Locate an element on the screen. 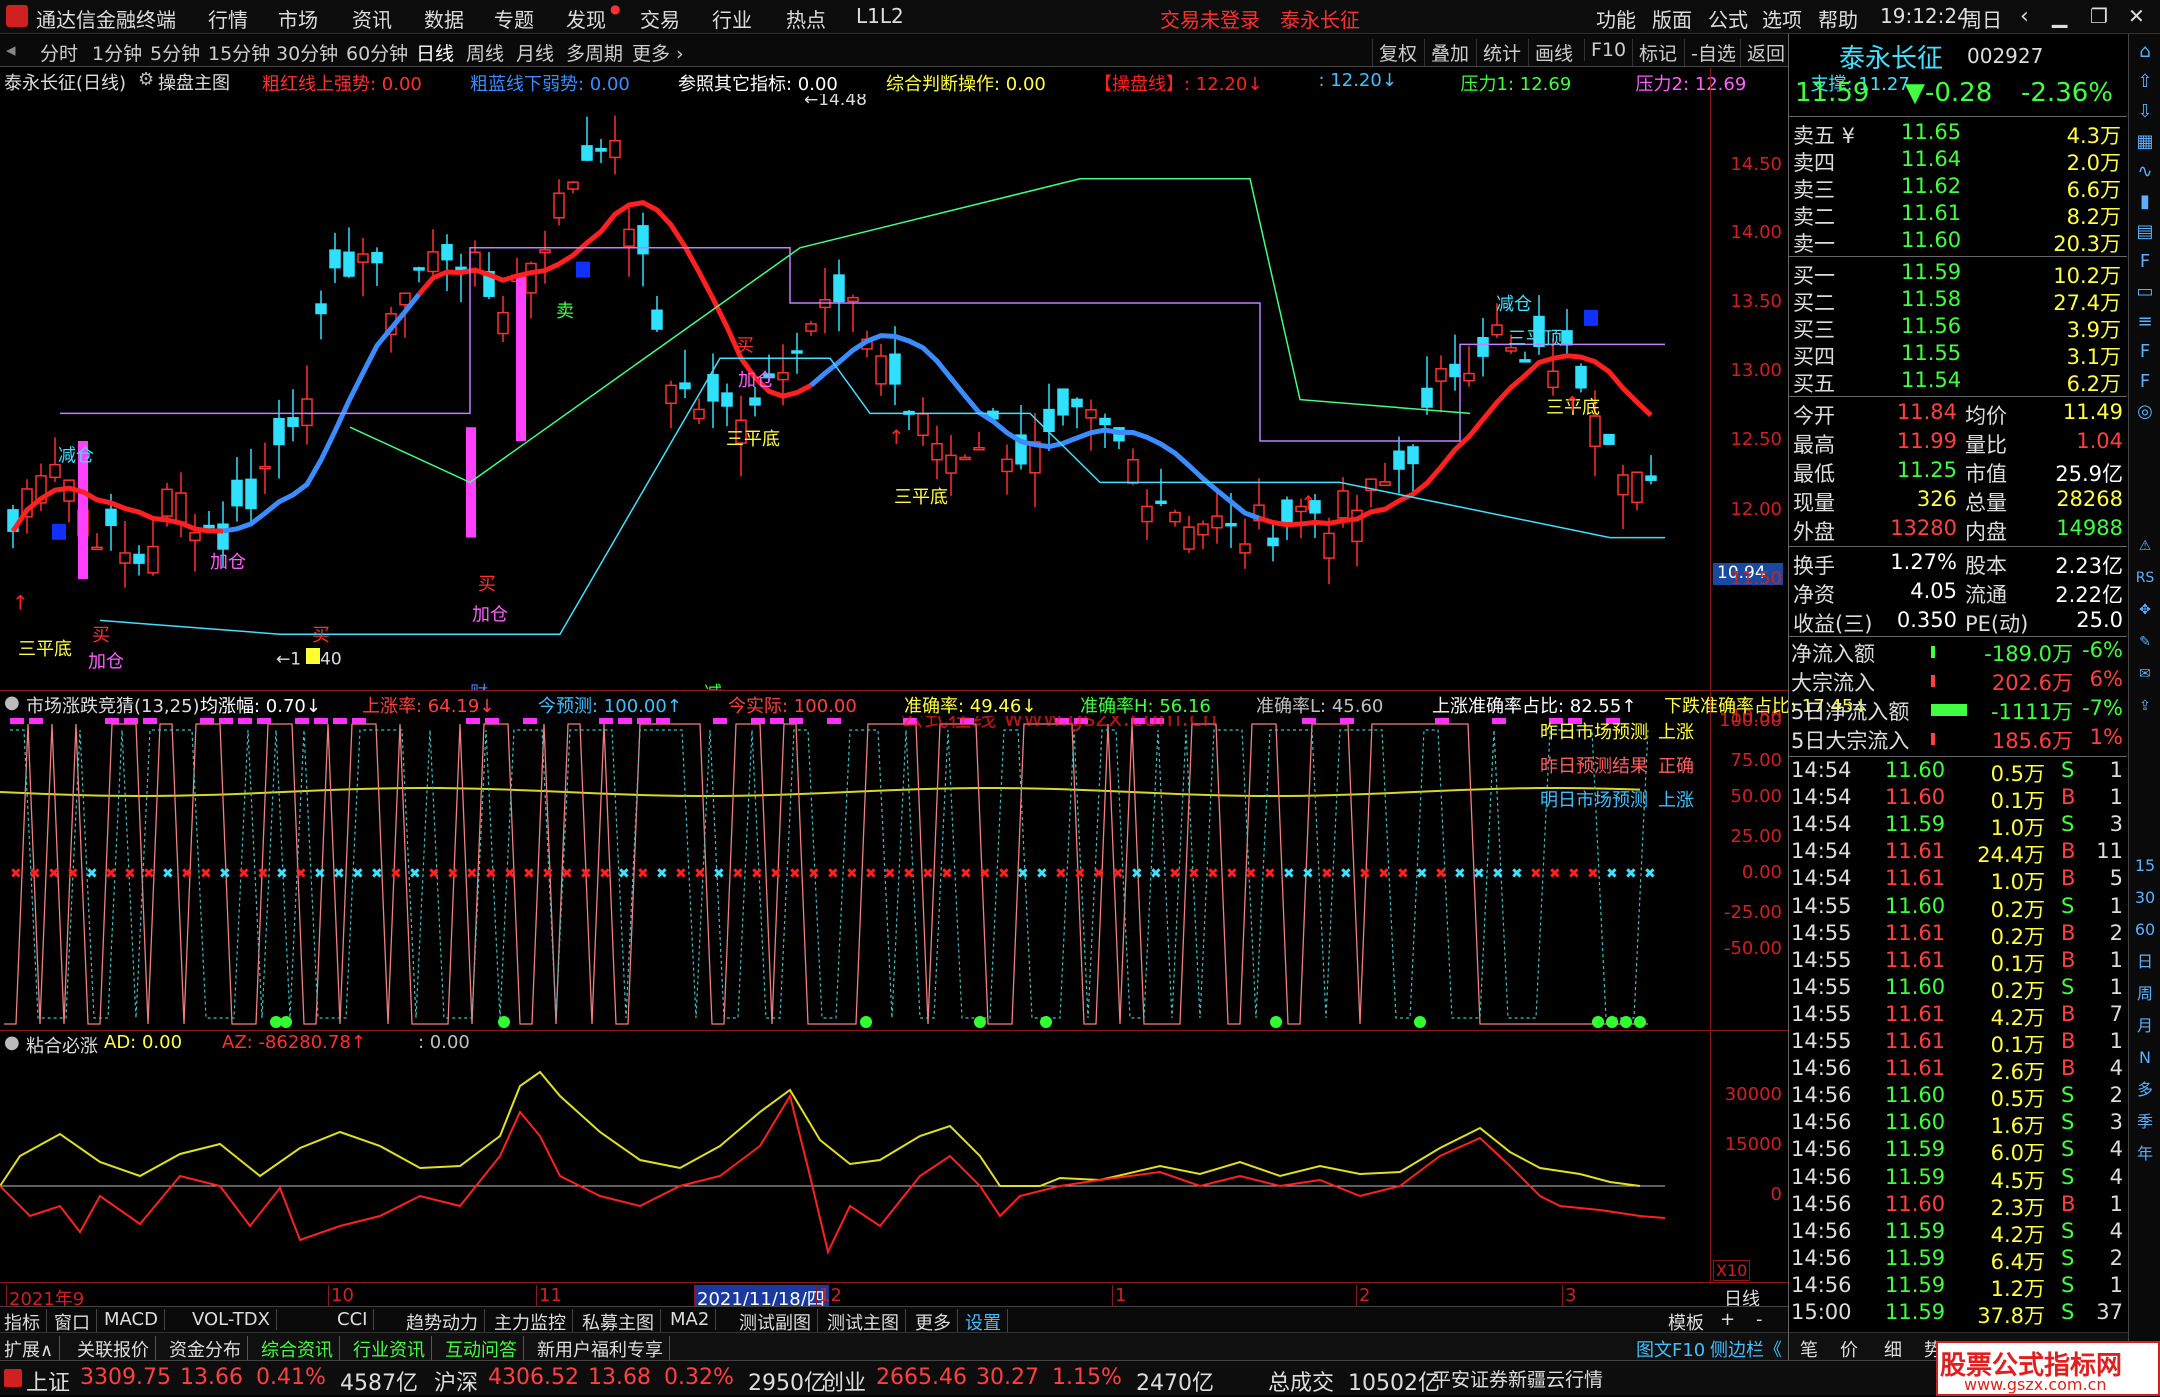 Image resolution: width=2160 pixels, height=1397 pixels. candle-icon: ▮ is located at coordinates (2145, 202).